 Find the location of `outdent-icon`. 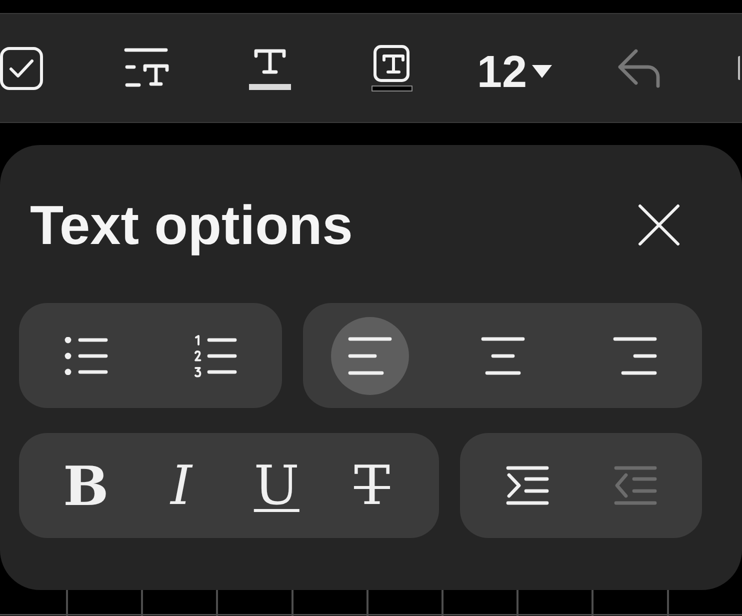

outdent-icon is located at coordinates (635, 485).